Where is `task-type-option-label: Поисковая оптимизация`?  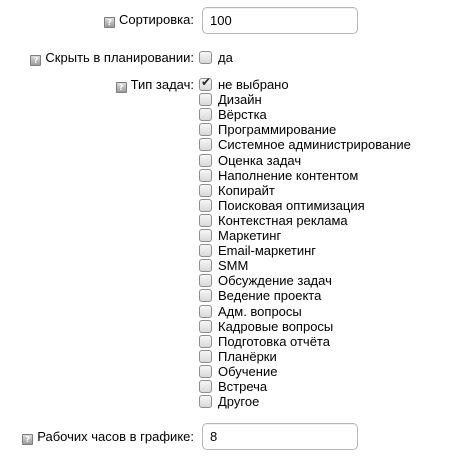
task-type-option-label: Поисковая оптимизация is located at coordinates (291, 205).